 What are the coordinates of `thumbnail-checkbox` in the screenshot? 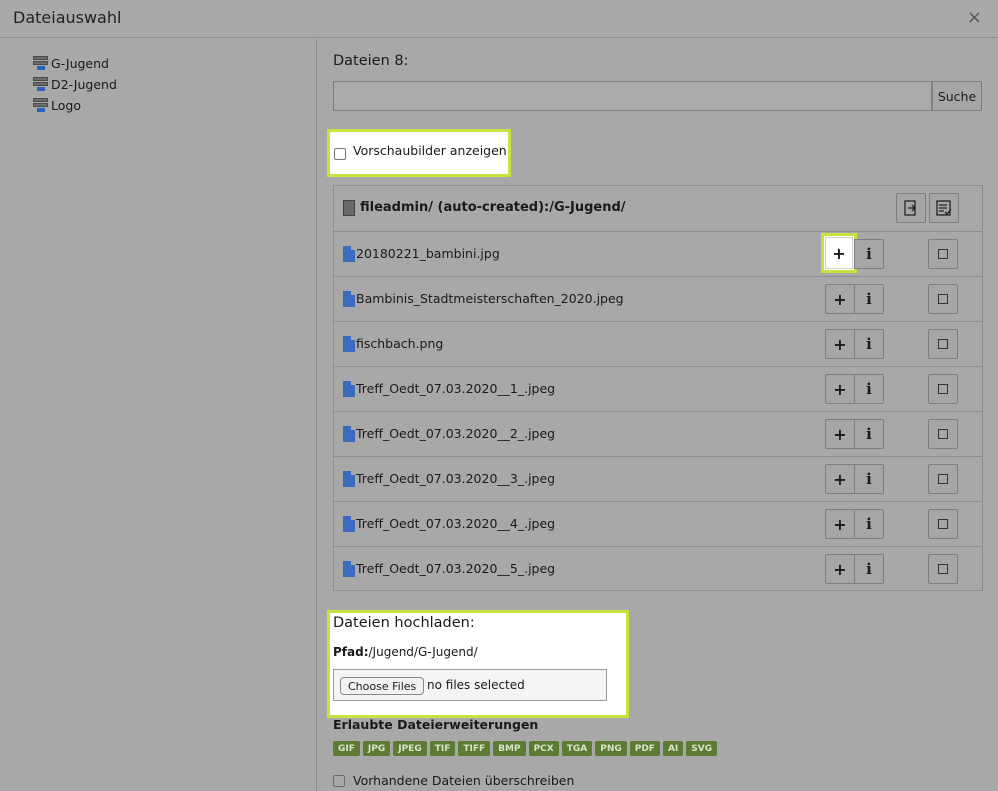 It's located at (340, 154).